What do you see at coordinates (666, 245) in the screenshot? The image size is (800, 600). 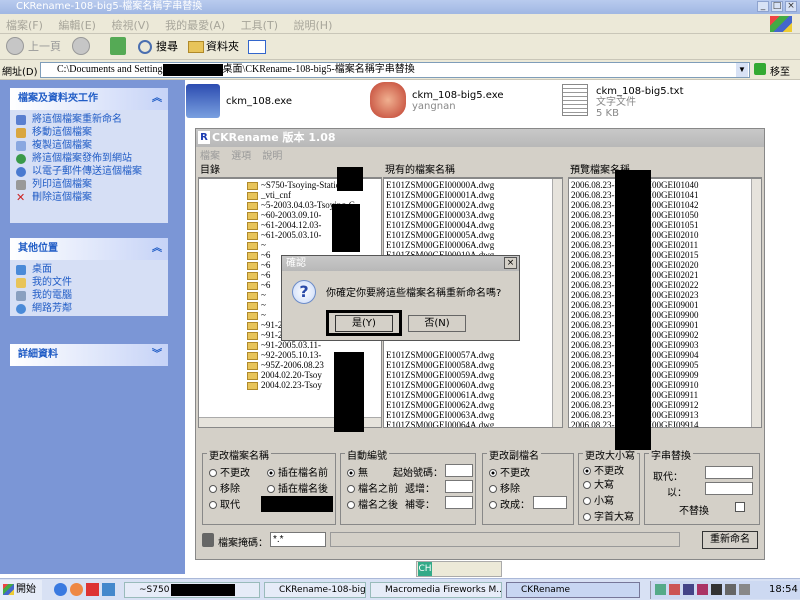 I see `preview-file-row: 2006.08.23-E101ZSM00GEI02011` at bounding box center [666, 245].